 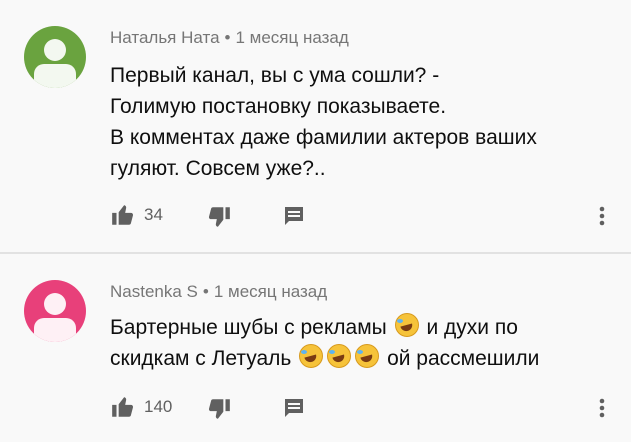 What do you see at coordinates (158, 406) in the screenshot?
I see `like-count: 140` at bounding box center [158, 406].